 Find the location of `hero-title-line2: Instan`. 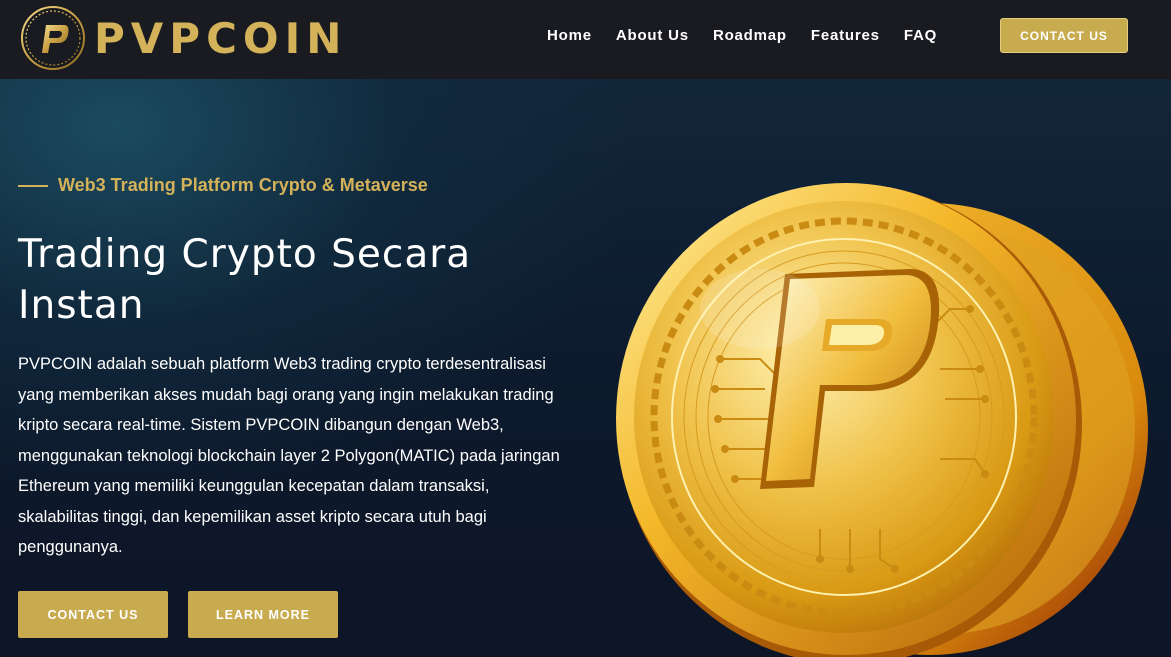

hero-title-line2: Instan is located at coordinates (81, 305).